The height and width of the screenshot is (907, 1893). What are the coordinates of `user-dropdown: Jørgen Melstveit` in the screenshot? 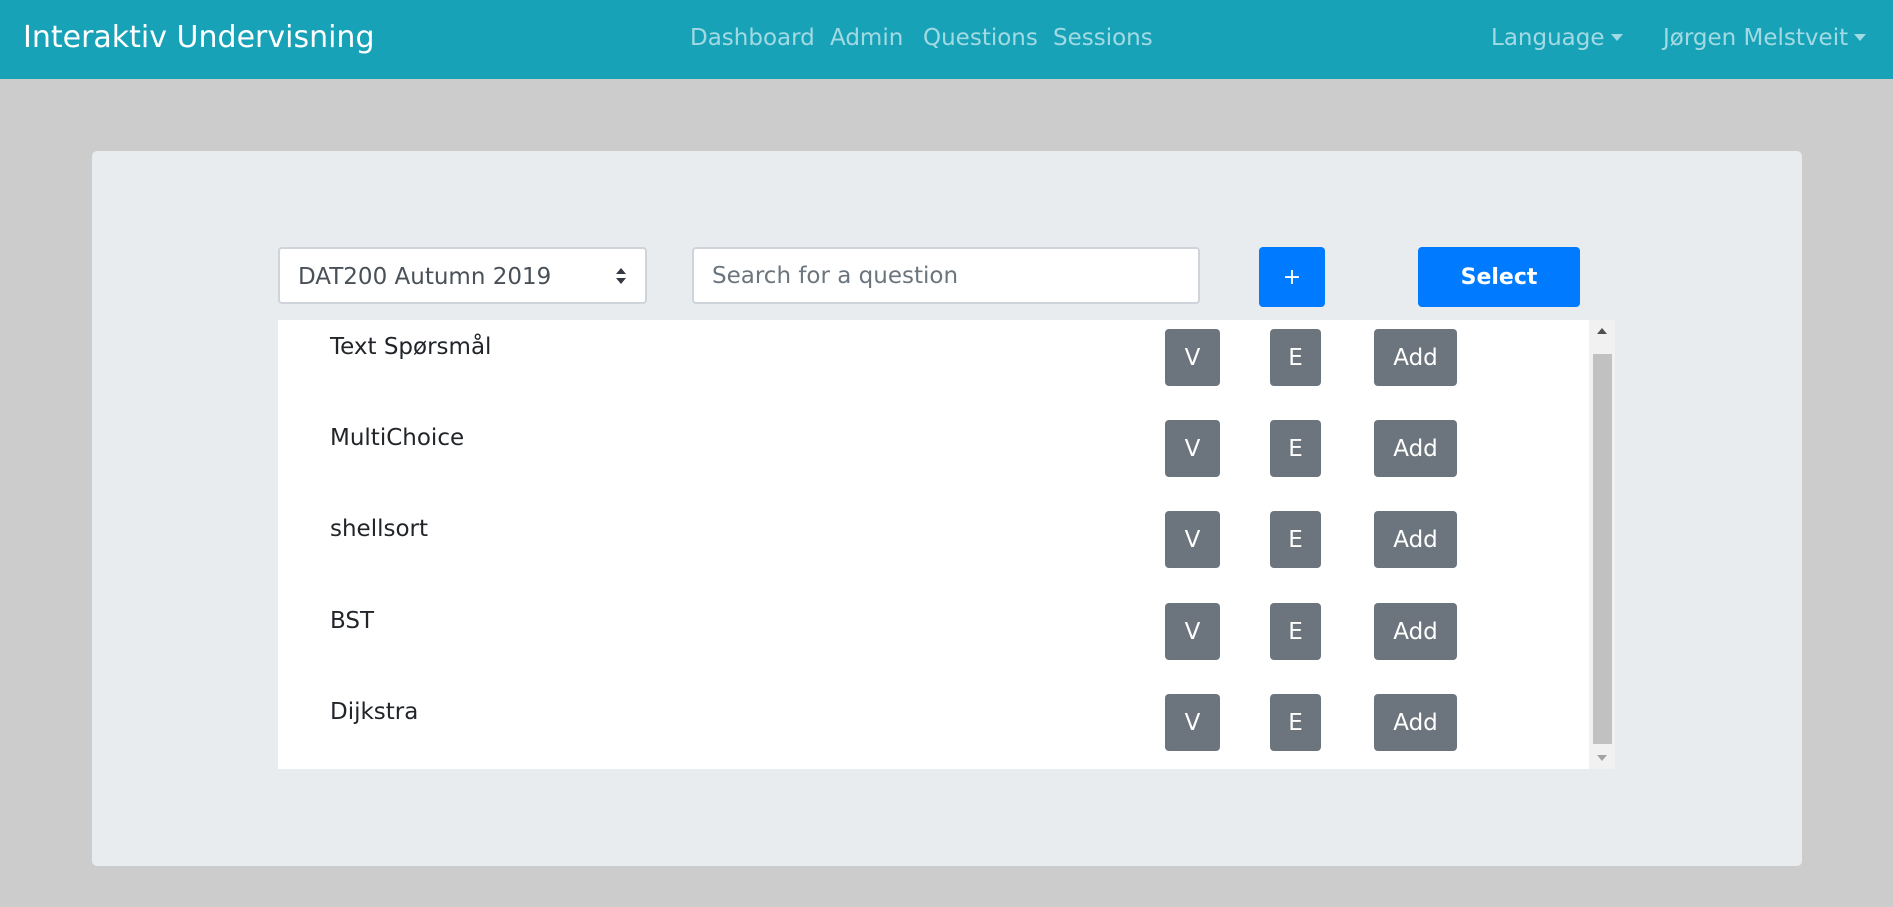 It's located at (1765, 38).